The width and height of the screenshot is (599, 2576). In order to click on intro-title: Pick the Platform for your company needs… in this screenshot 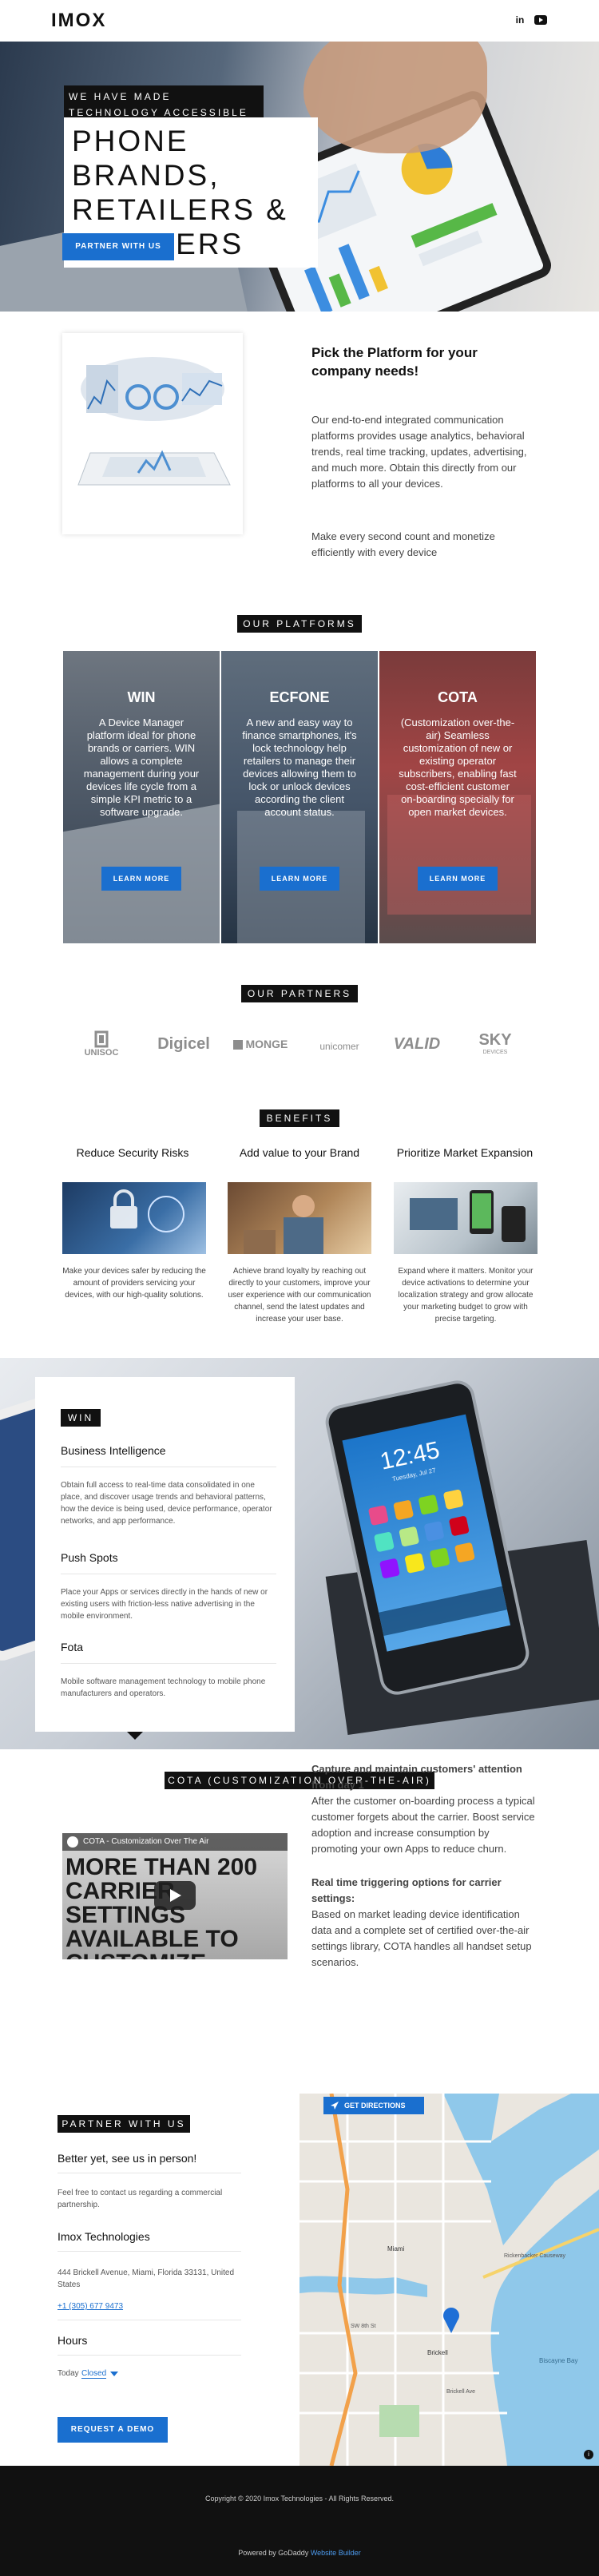, I will do `click(394, 362)`.